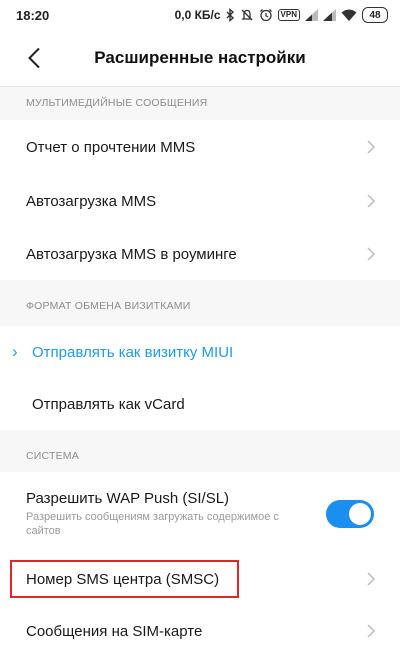 The width and height of the screenshot is (400, 656). Describe the element at coordinates (111, 147) in the screenshot. I see `list-item-label: Отчет о прочтении MMS` at that location.